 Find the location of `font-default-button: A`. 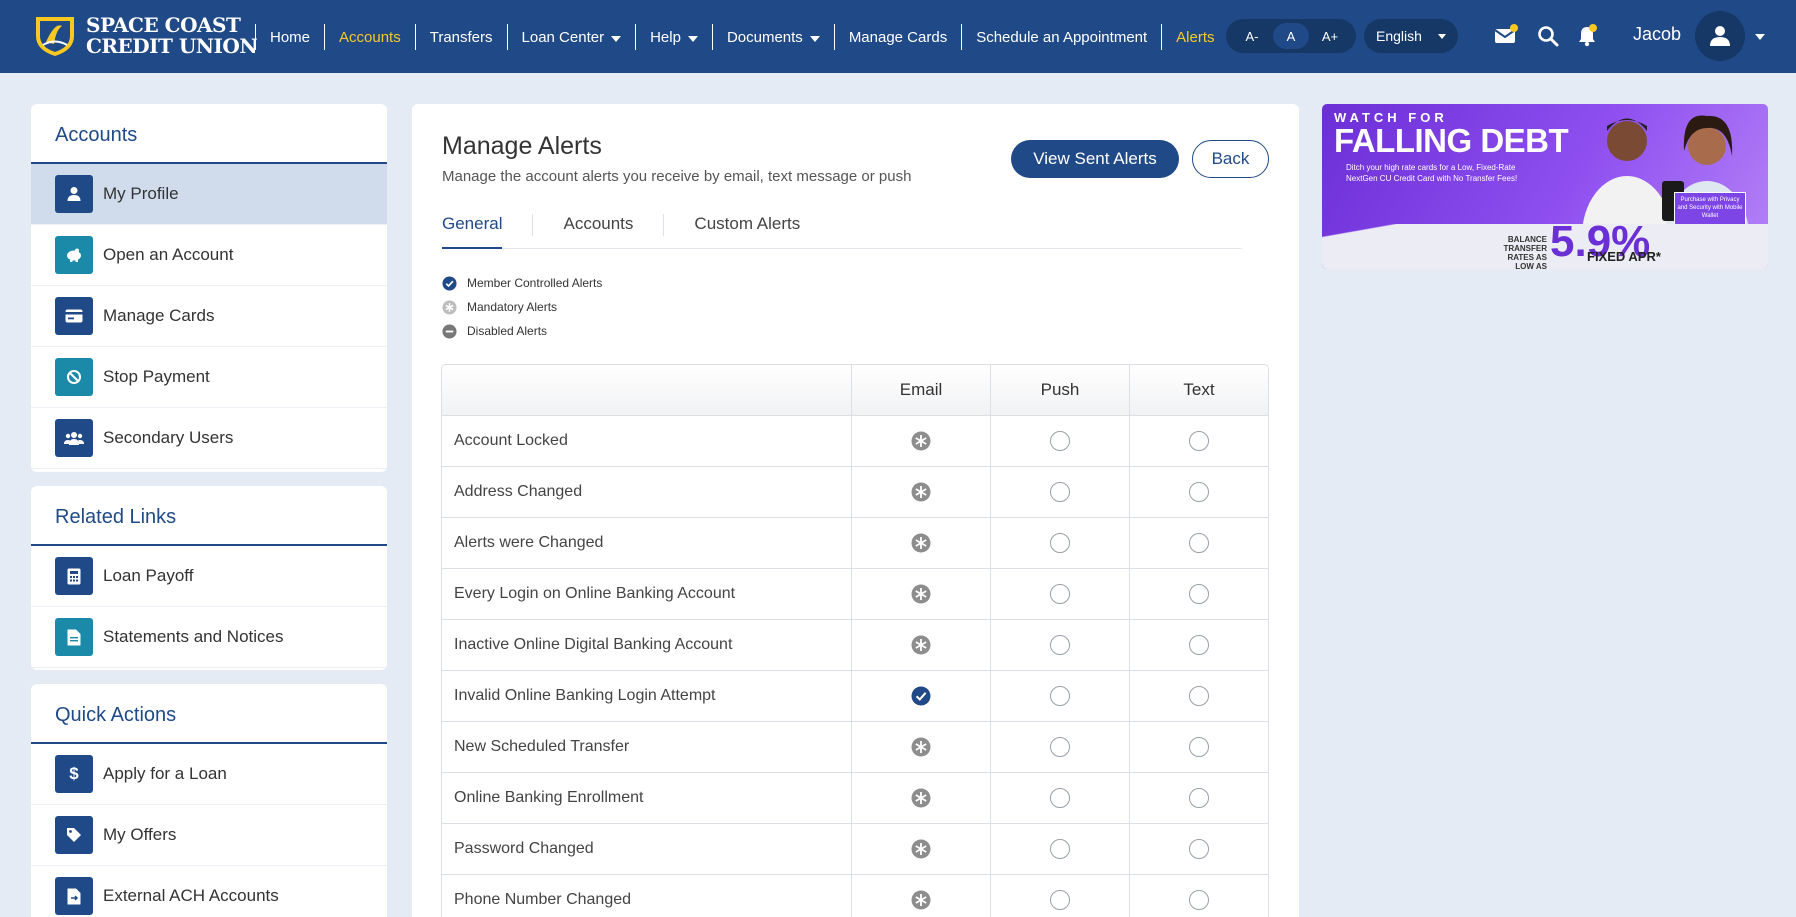

font-default-button: A is located at coordinates (1291, 36).